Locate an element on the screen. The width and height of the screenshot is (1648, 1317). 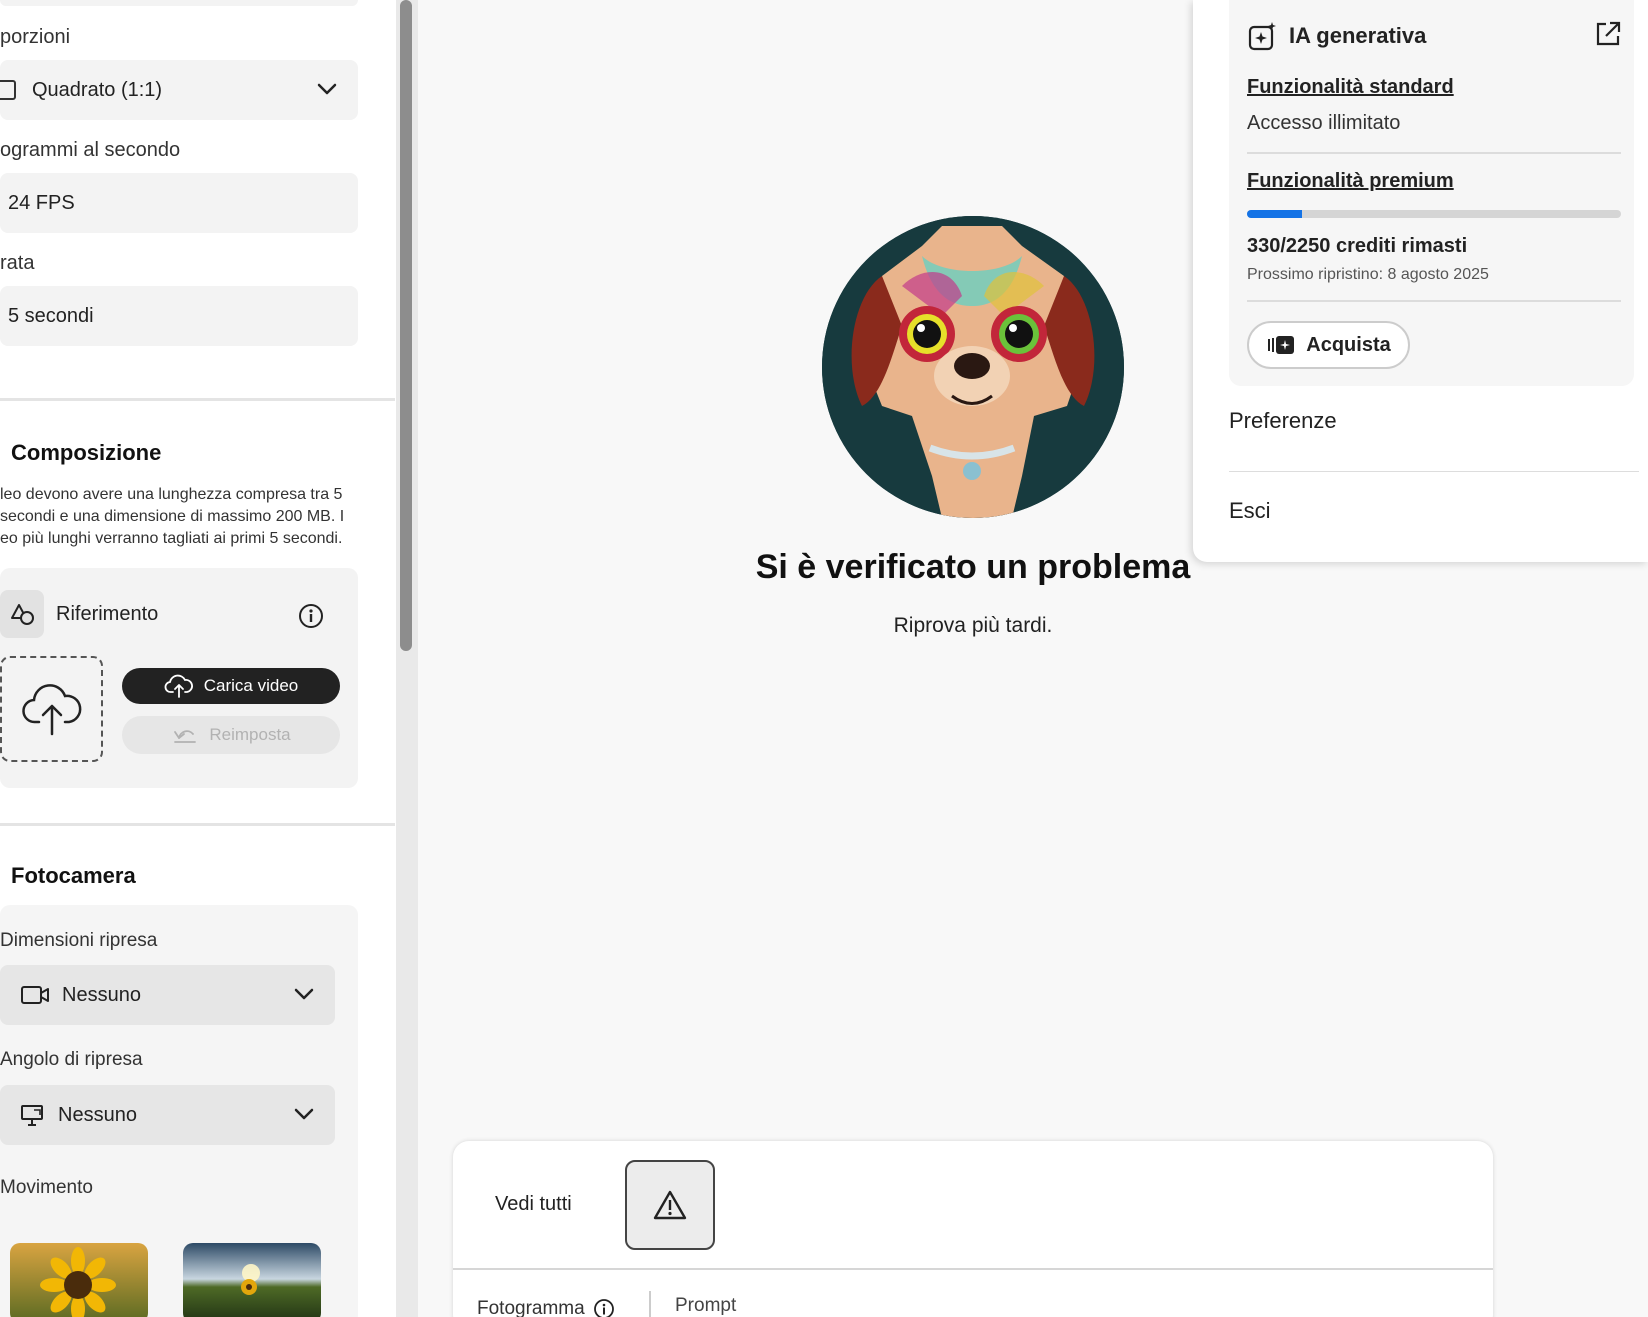
buy-credits-button: Acquista is located at coordinates (1328, 345).